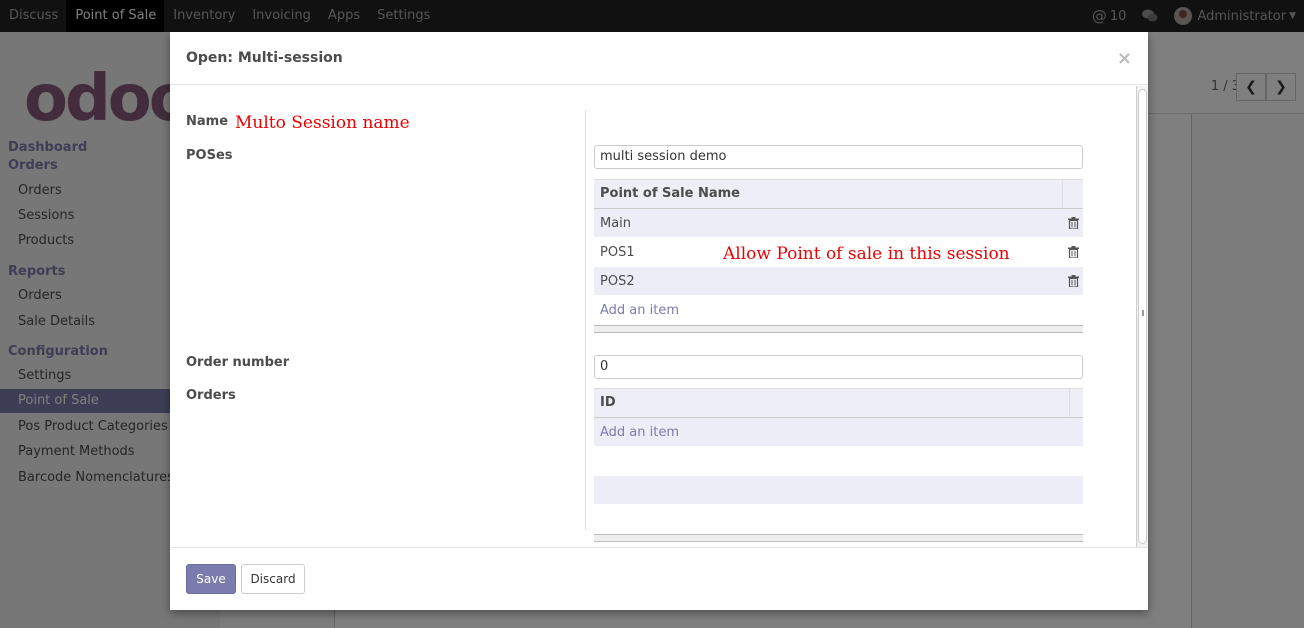 This screenshot has height=628, width=1304. Describe the element at coordinates (608, 402) in the screenshot. I see `column-header-id: ID` at that location.